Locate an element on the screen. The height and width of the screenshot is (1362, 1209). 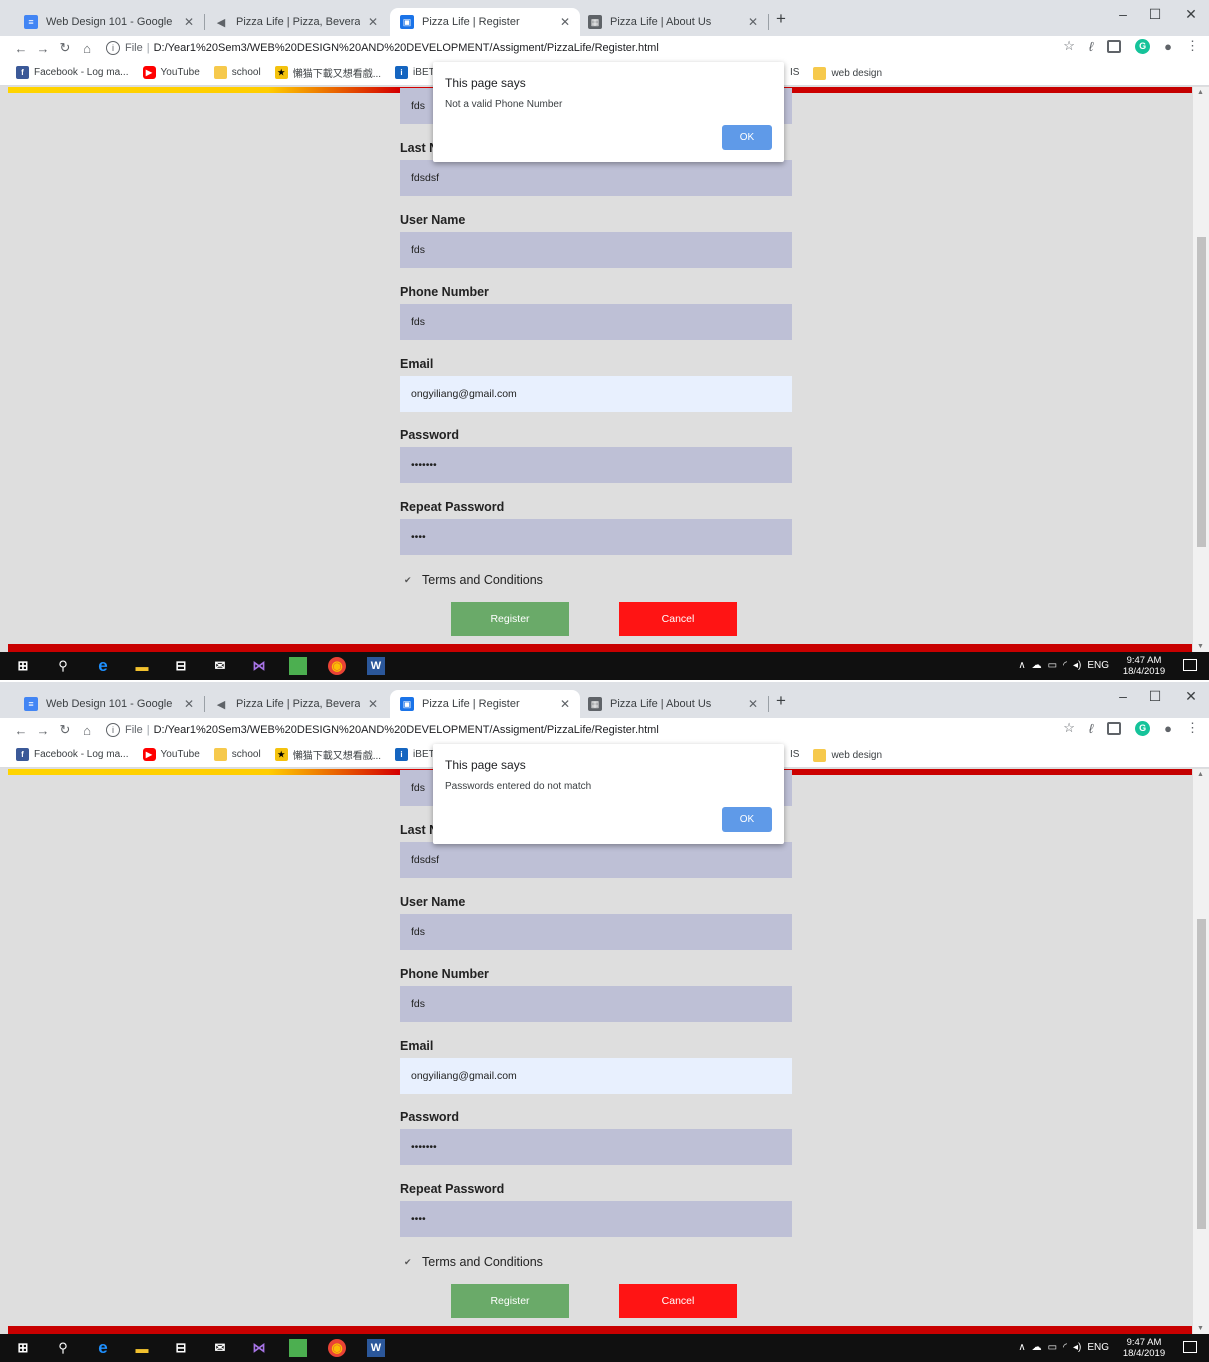
terms-label: Terms and Conditions is located at coordinates (482, 580).